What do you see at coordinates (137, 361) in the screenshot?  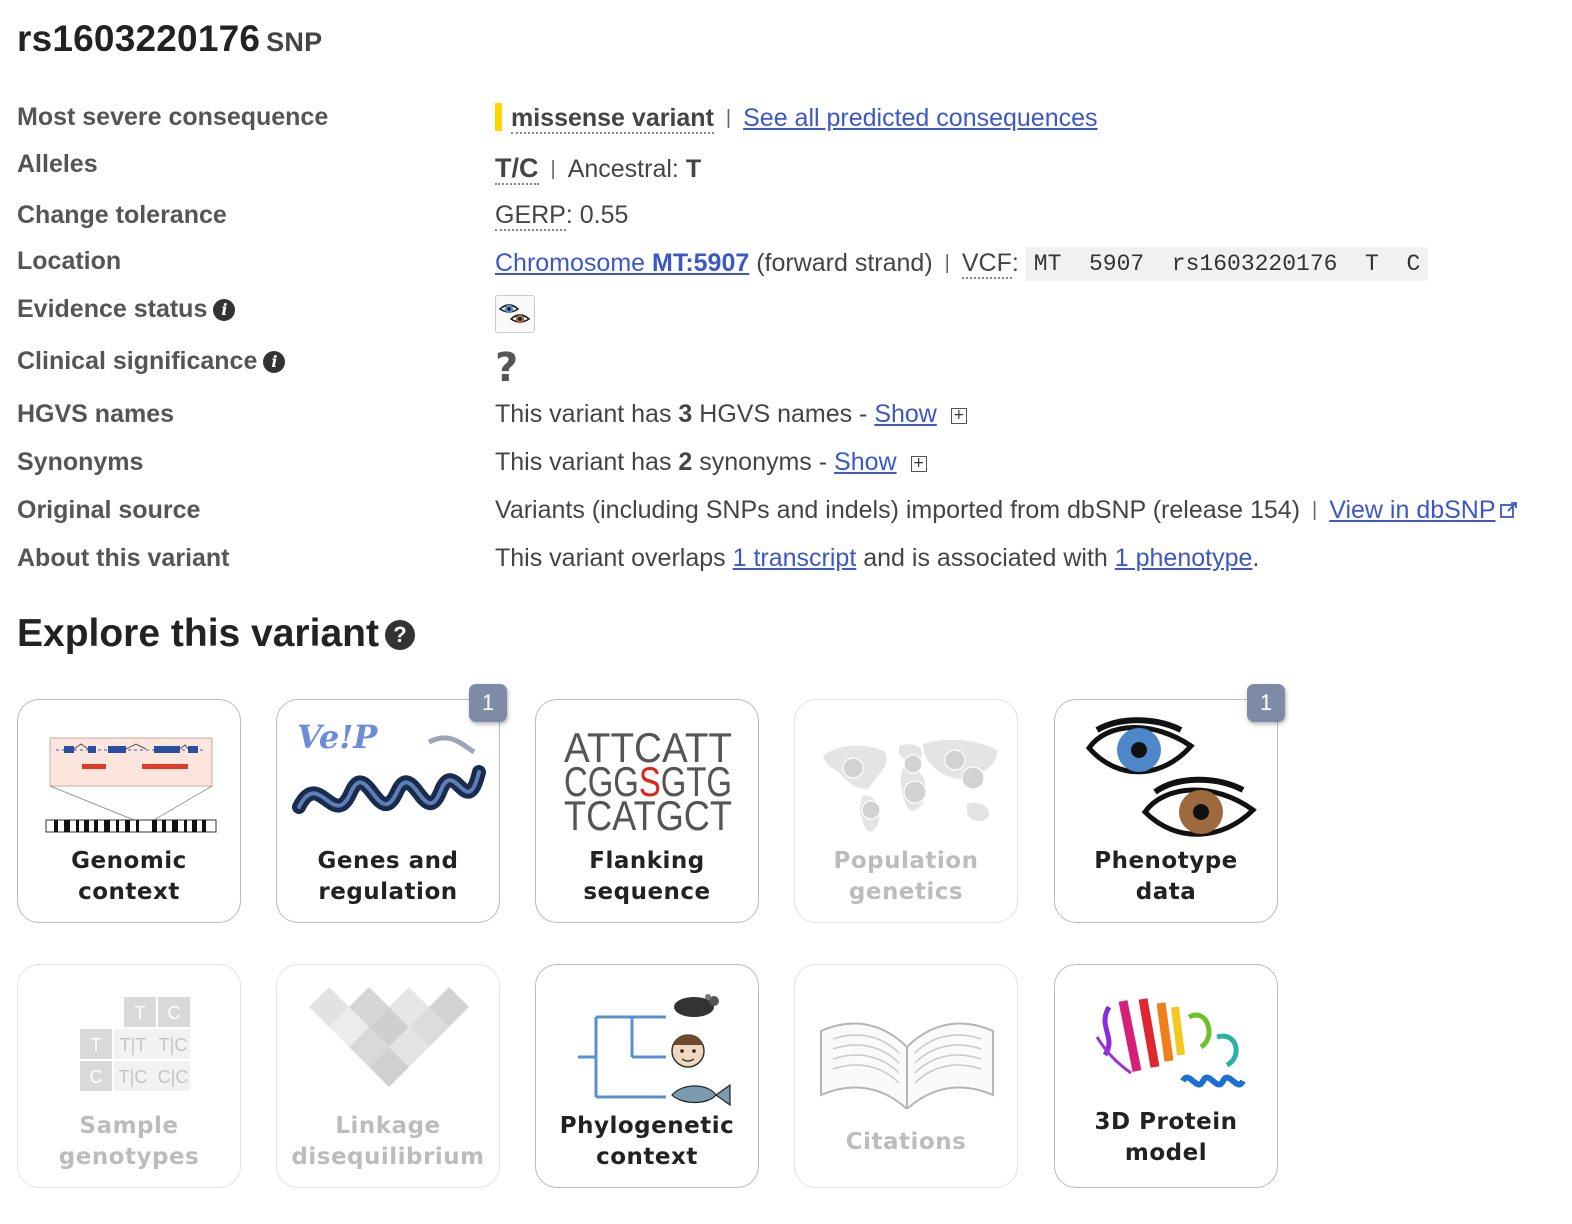 I see `row-label: Clinical significance` at bounding box center [137, 361].